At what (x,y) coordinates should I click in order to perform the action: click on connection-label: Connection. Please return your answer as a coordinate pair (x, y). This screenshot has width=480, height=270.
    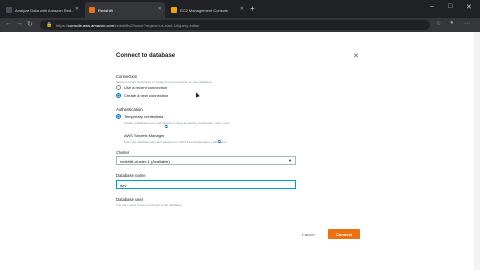
    Looking at the image, I should click on (127, 76).